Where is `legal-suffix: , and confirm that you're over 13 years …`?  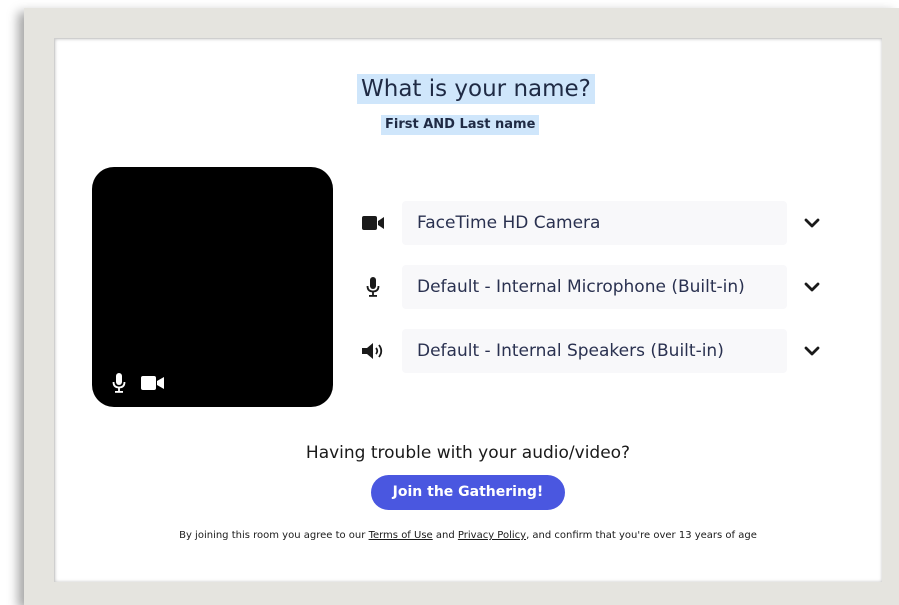
legal-suffix: , and confirm that you're over 13 years … is located at coordinates (641, 535).